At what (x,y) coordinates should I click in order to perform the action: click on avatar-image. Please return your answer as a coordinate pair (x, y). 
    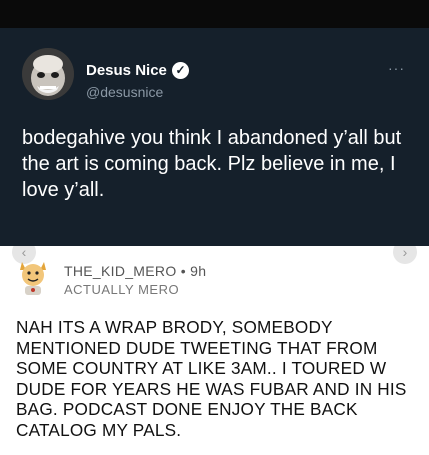
    Looking at the image, I should click on (48, 74).